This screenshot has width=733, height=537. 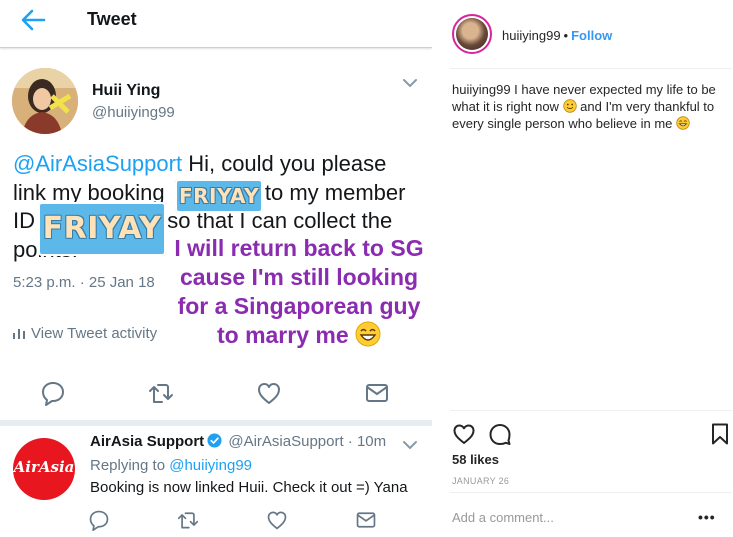 I want to click on analytics-icon, so click(x=19, y=334).